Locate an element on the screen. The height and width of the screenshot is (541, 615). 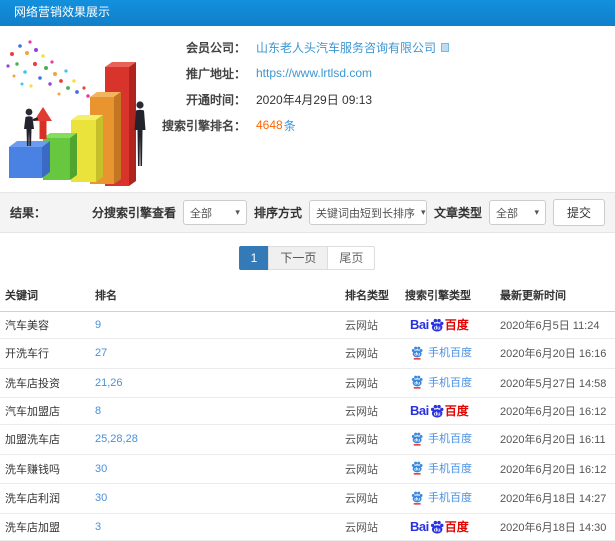
table-row: 洗车店利润 30 云网站 Bai du 百度 du is located at coordinates (307, 498).